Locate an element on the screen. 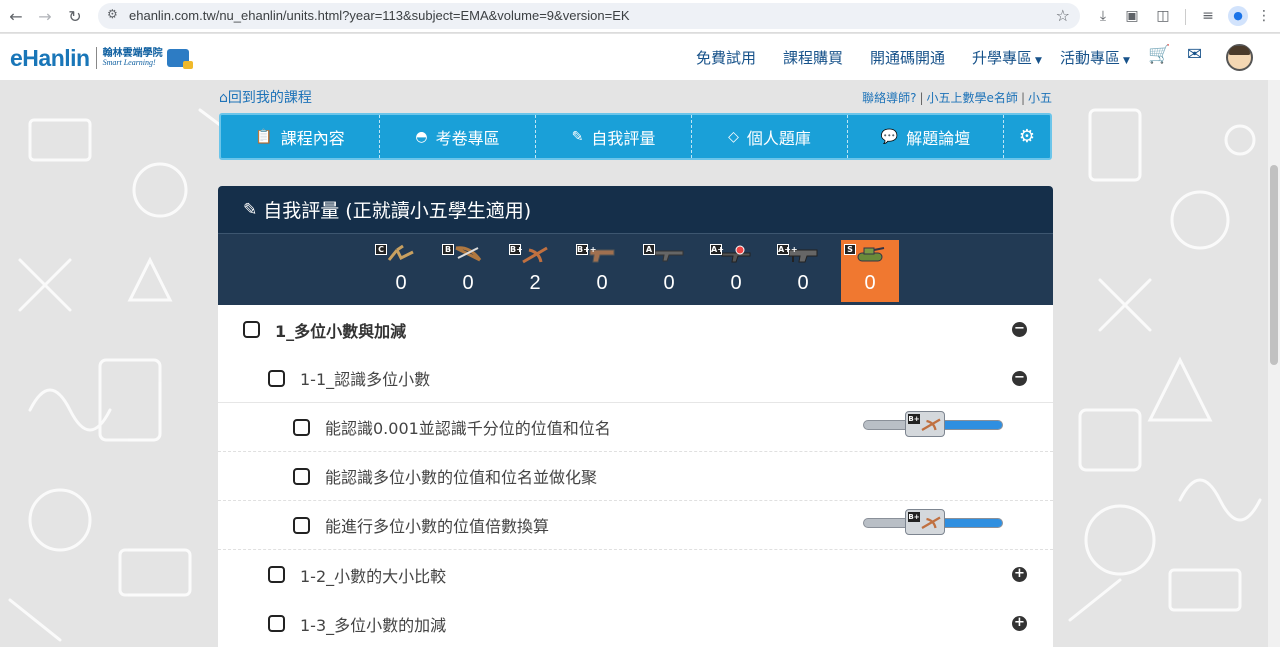 The image size is (1280, 647). browser-menu-icon: ⋮ is located at coordinates (1264, 16).